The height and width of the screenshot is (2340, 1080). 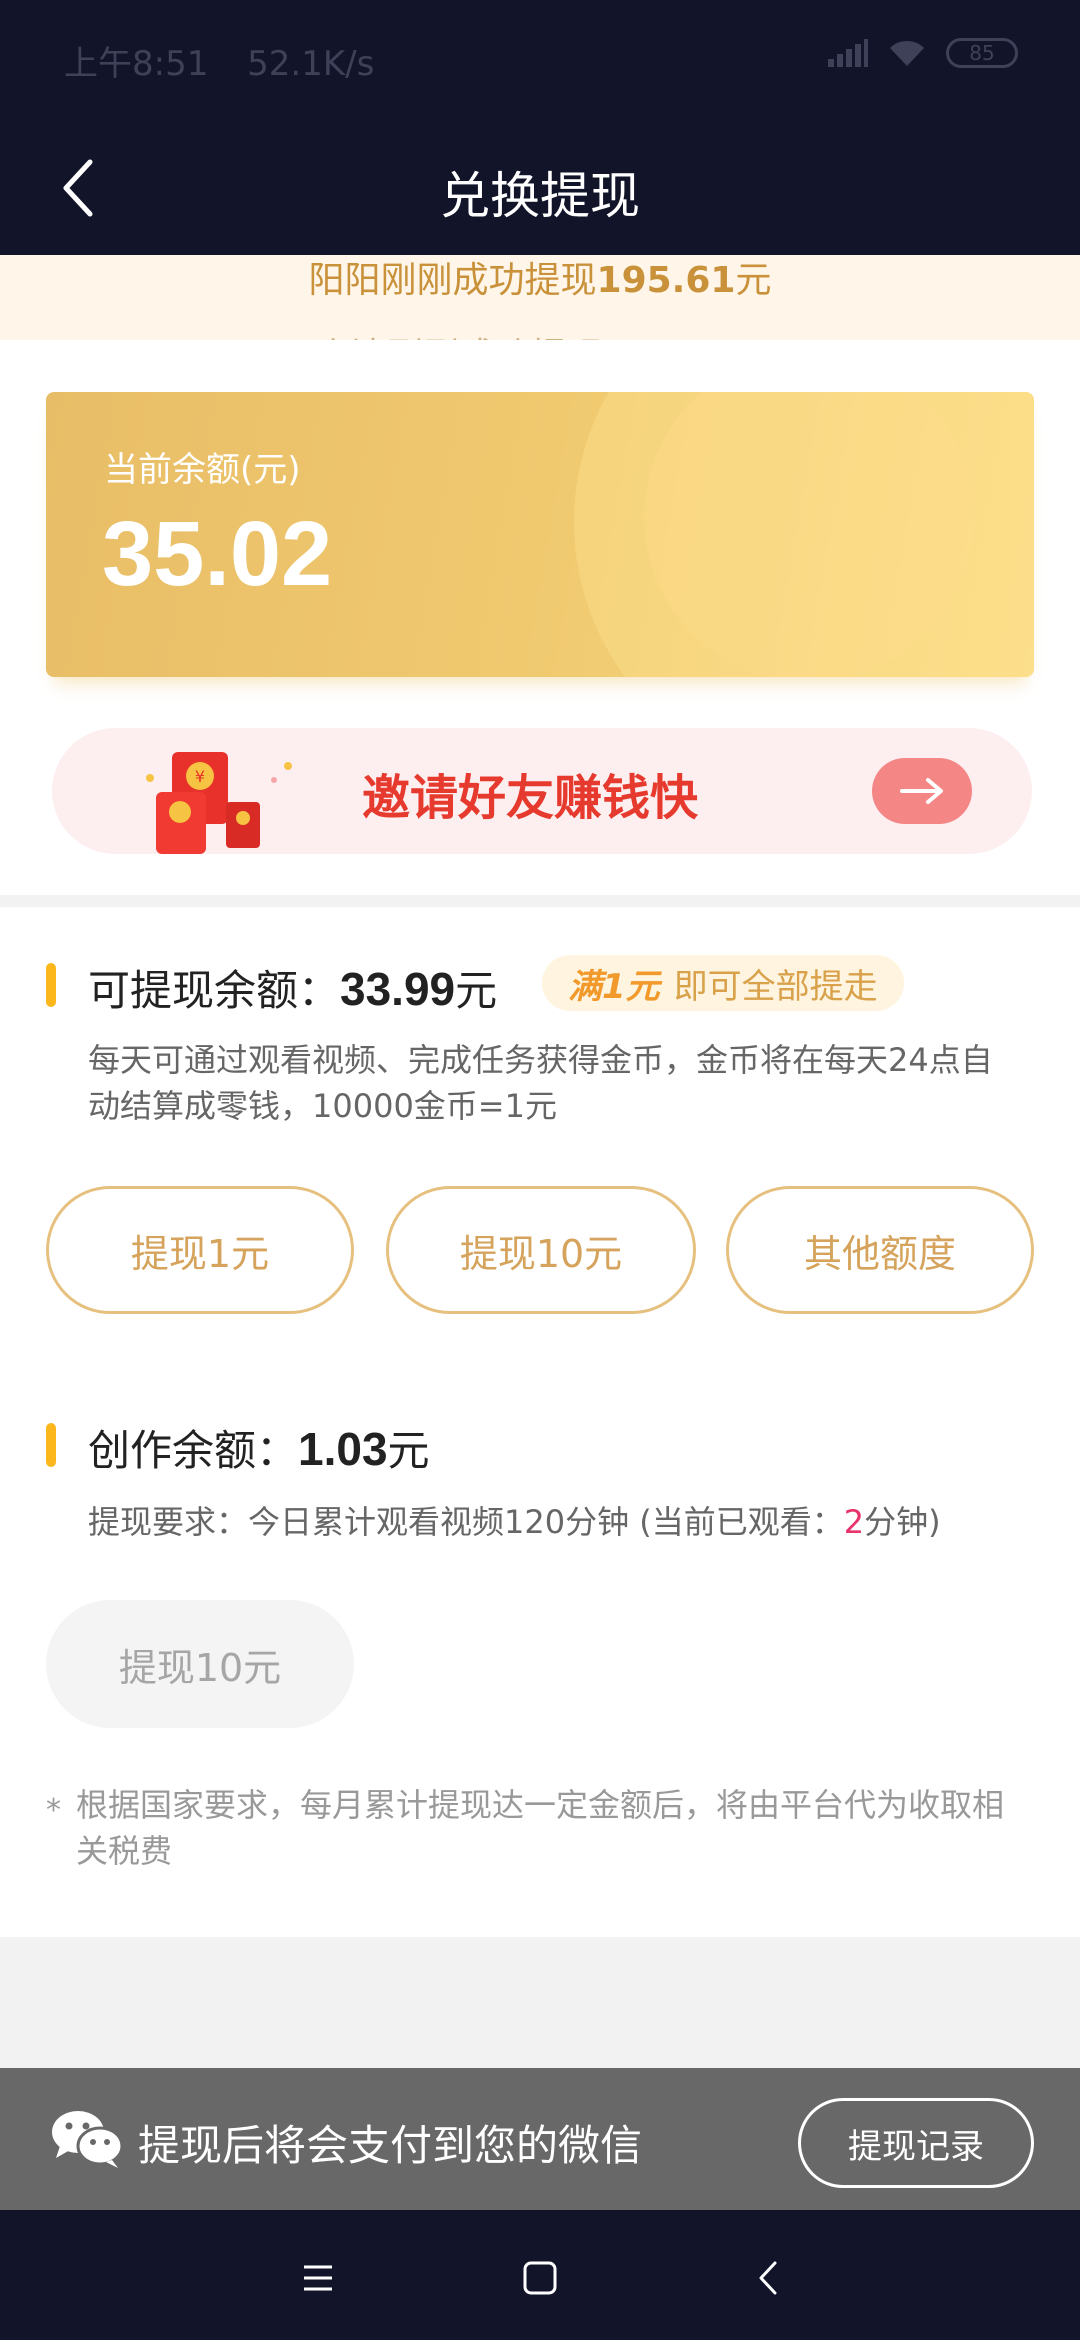 I want to click on full-withdraw-badge: 满1元 即可全部提走, so click(x=723, y=983).